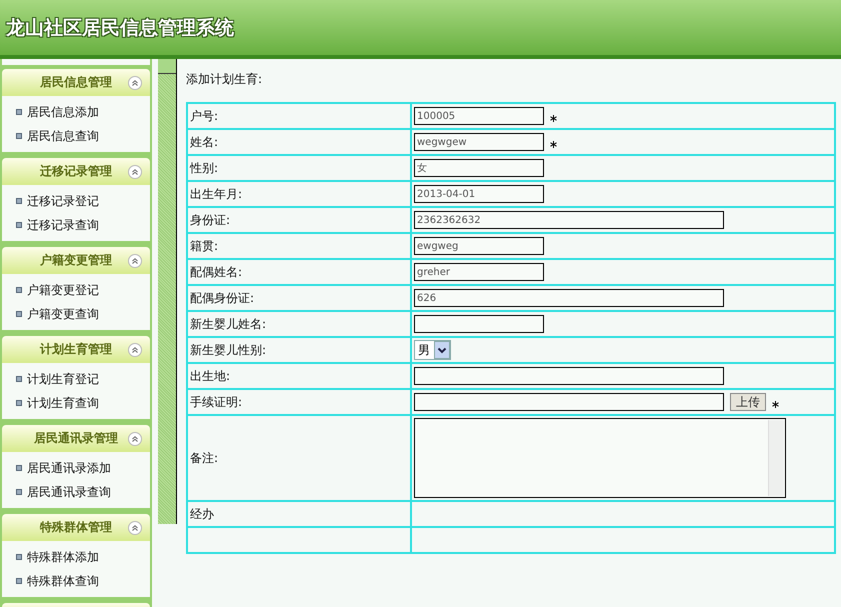  What do you see at coordinates (748, 402) in the screenshot?
I see `upload-button: 上传` at bounding box center [748, 402].